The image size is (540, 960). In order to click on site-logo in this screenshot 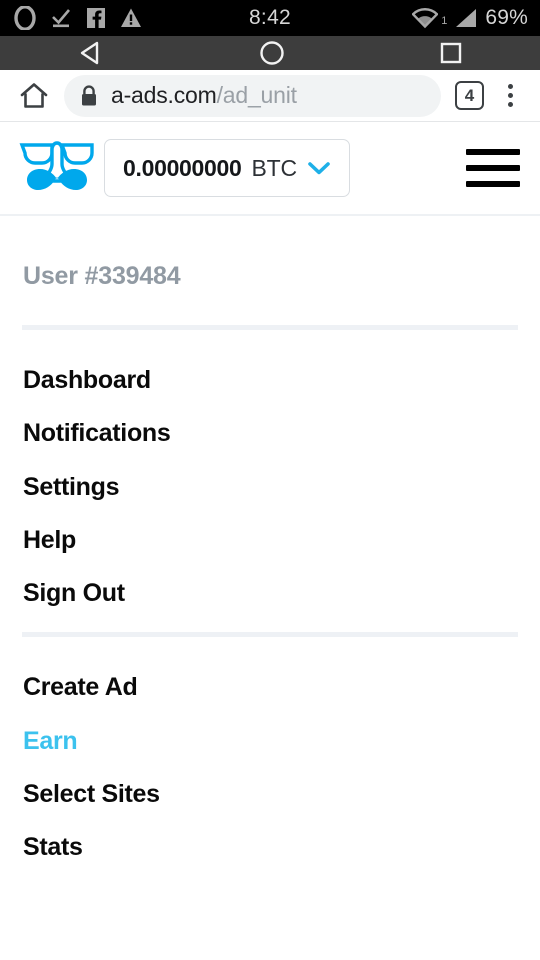, I will do `click(57, 168)`.